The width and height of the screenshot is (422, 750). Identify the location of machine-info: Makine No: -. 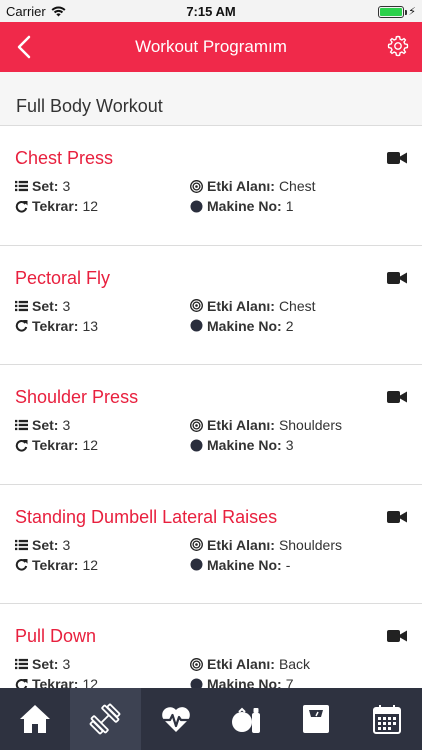
(240, 565).